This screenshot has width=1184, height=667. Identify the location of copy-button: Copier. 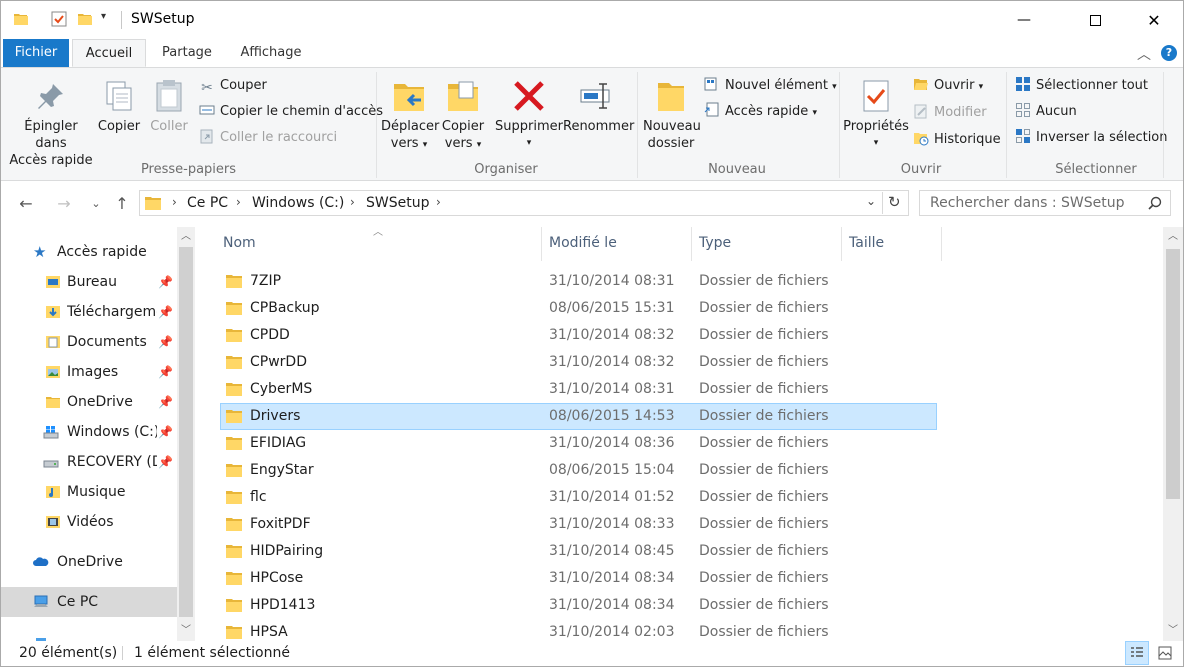
(119, 106).